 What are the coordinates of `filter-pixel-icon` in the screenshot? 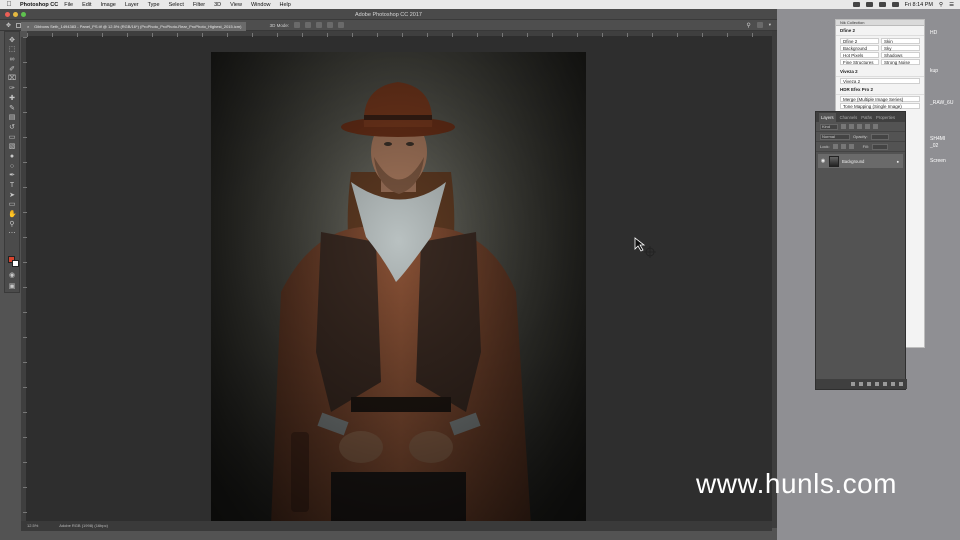 It's located at (843, 126).